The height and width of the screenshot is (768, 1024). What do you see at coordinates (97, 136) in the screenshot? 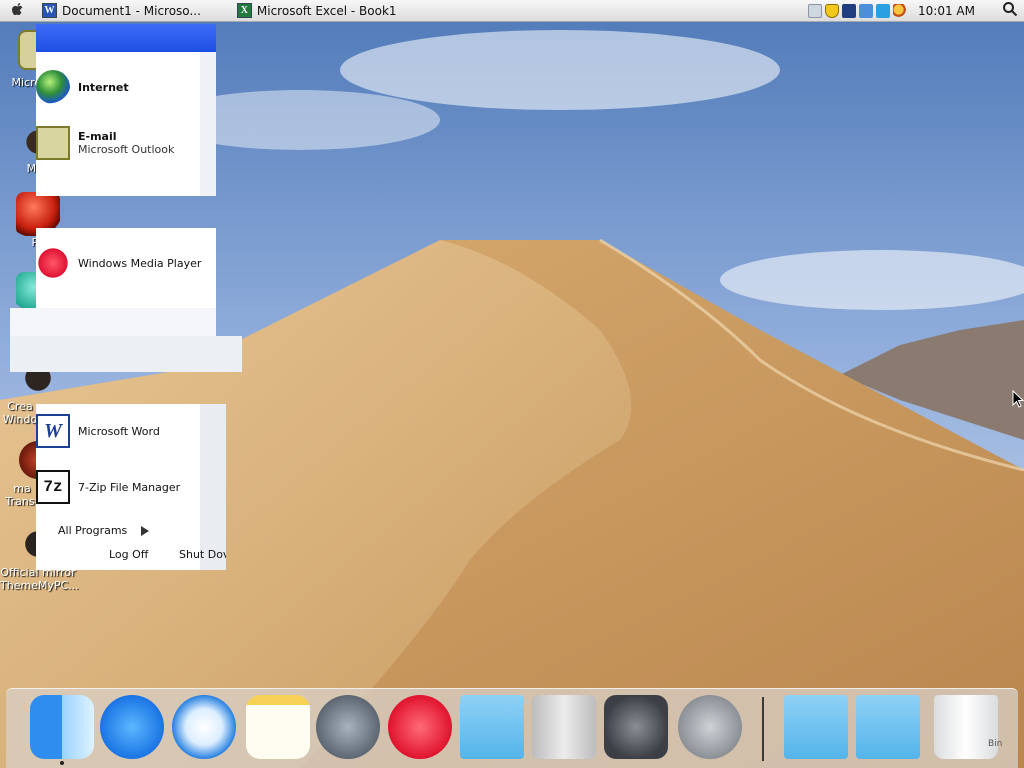
I see `menu-item-label: E-mail` at bounding box center [97, 136].